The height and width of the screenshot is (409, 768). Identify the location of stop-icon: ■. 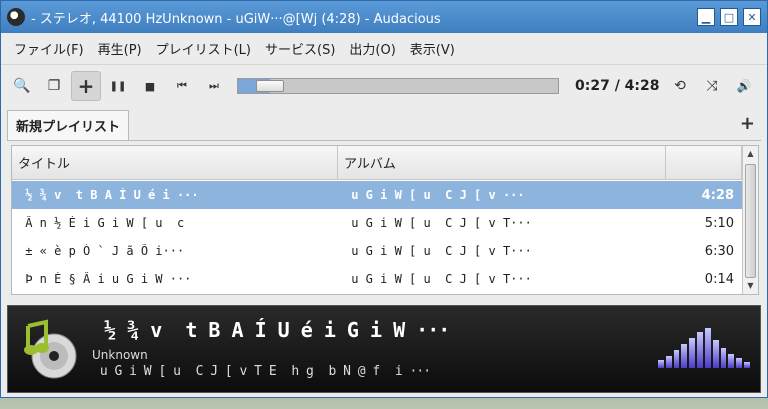
(150, 86).